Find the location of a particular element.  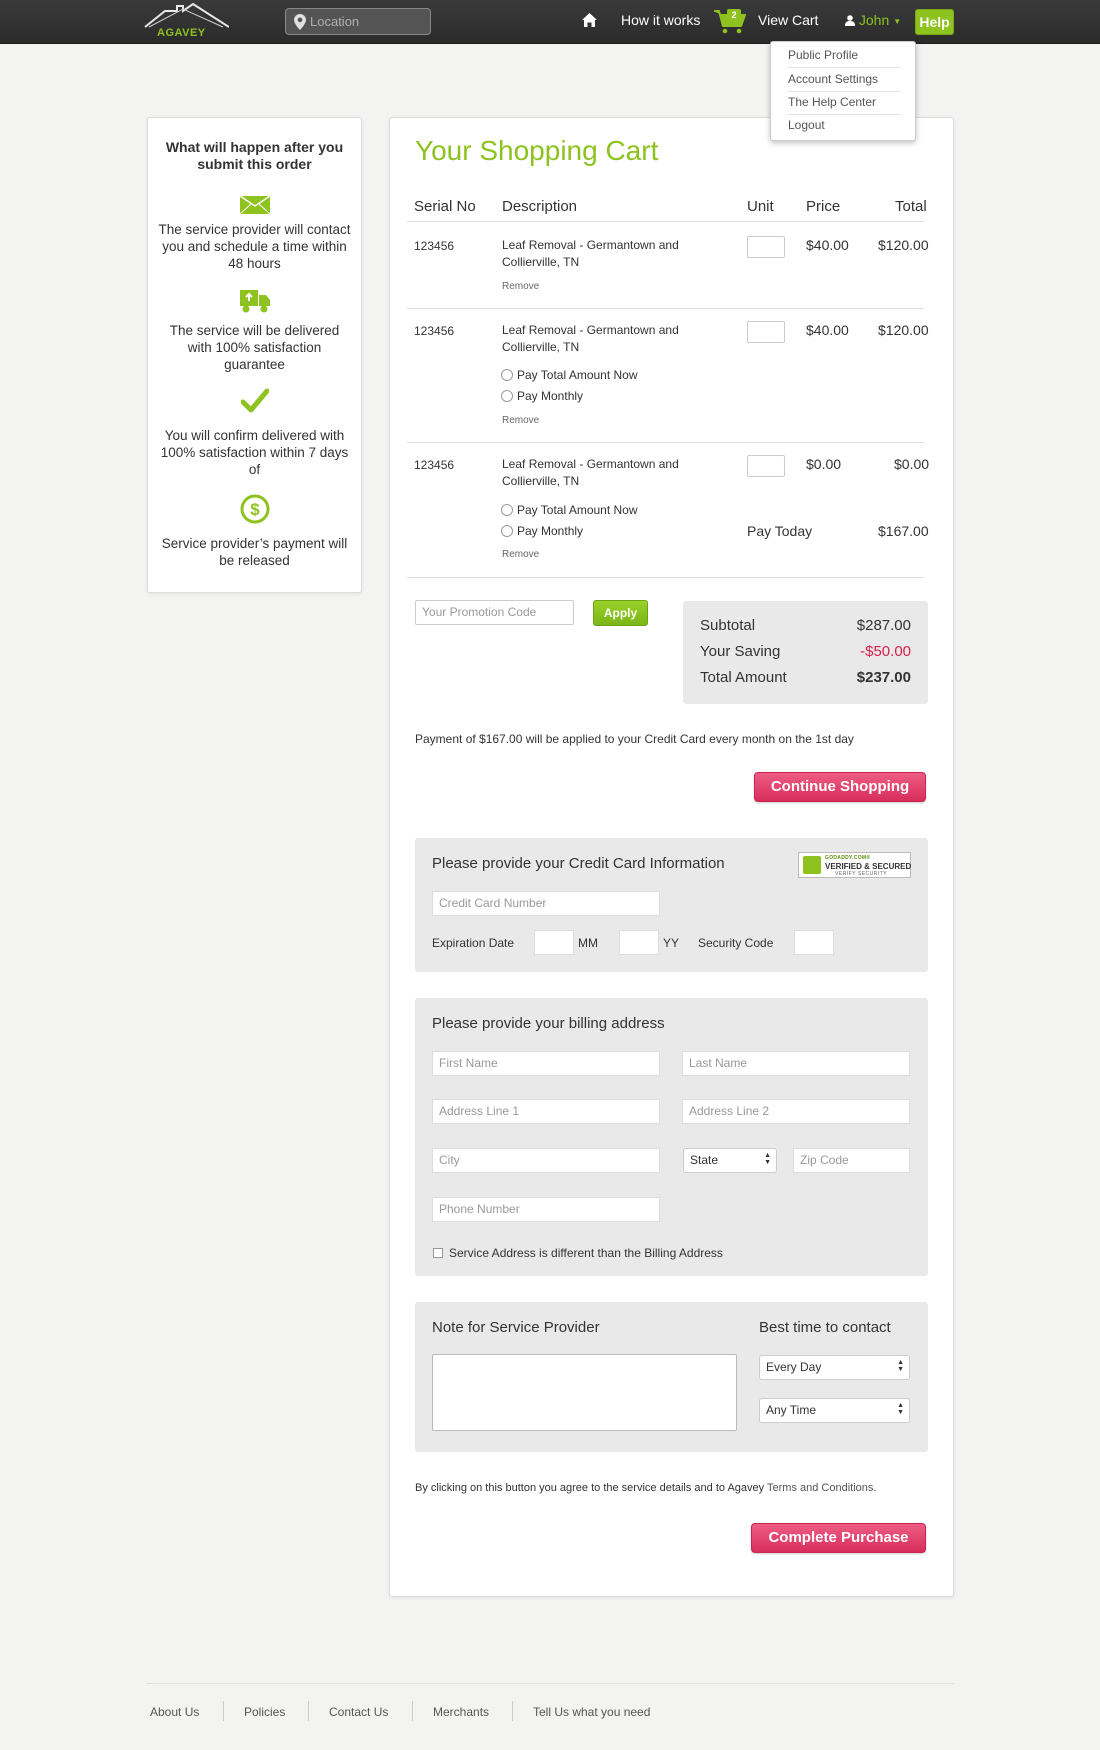

footer-link-about: About Us is located at coordinates (174, 1712).